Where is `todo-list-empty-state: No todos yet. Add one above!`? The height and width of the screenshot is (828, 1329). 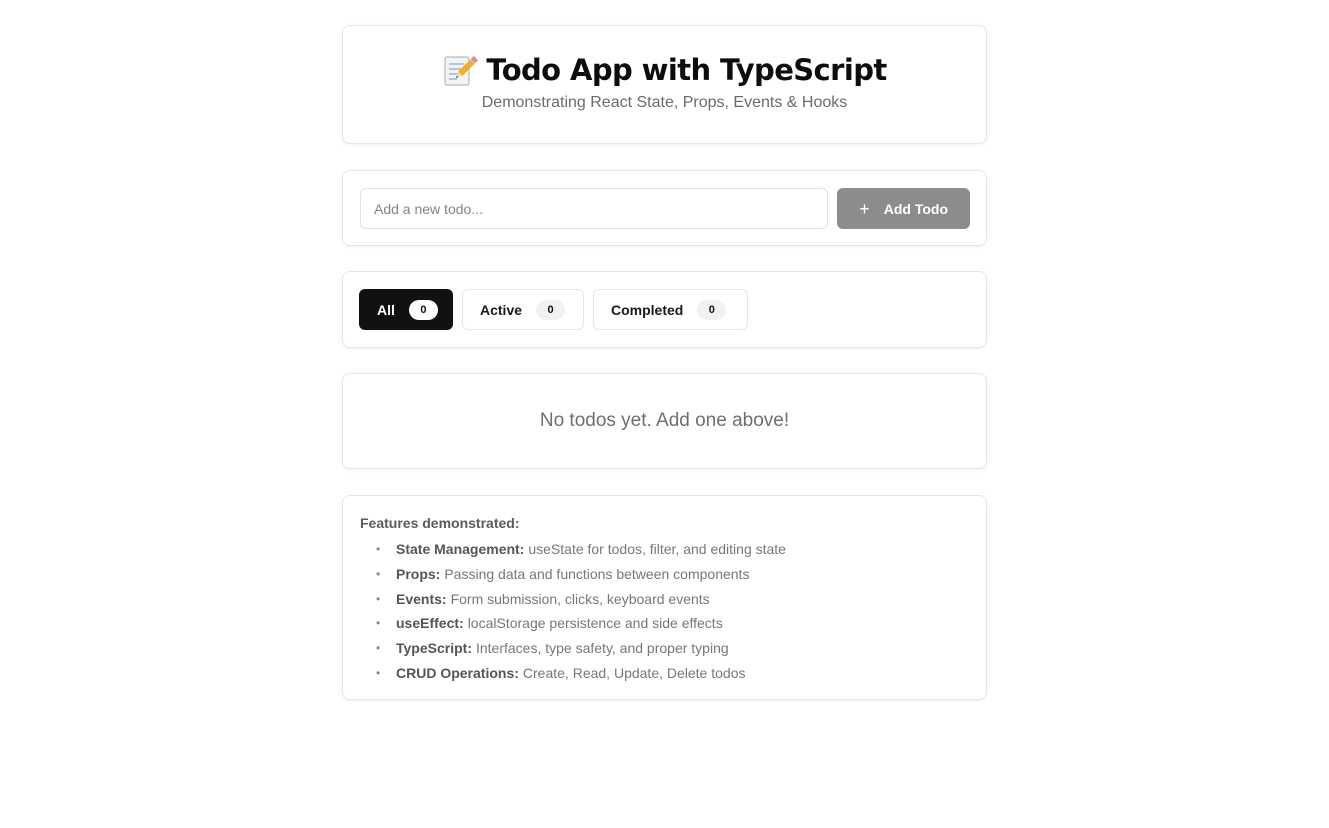 todo-list-empty-state: No todos yet. Add one above! is located at coordinates (664, 421).